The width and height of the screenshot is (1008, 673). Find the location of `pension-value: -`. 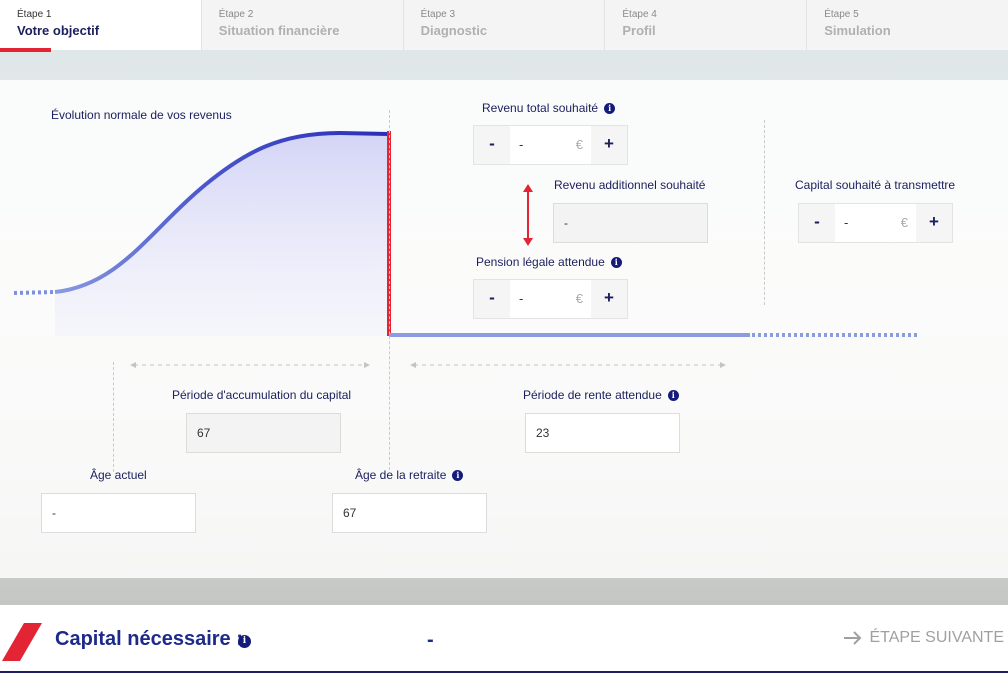

pension-value: - is located at coordinates (521, 298).